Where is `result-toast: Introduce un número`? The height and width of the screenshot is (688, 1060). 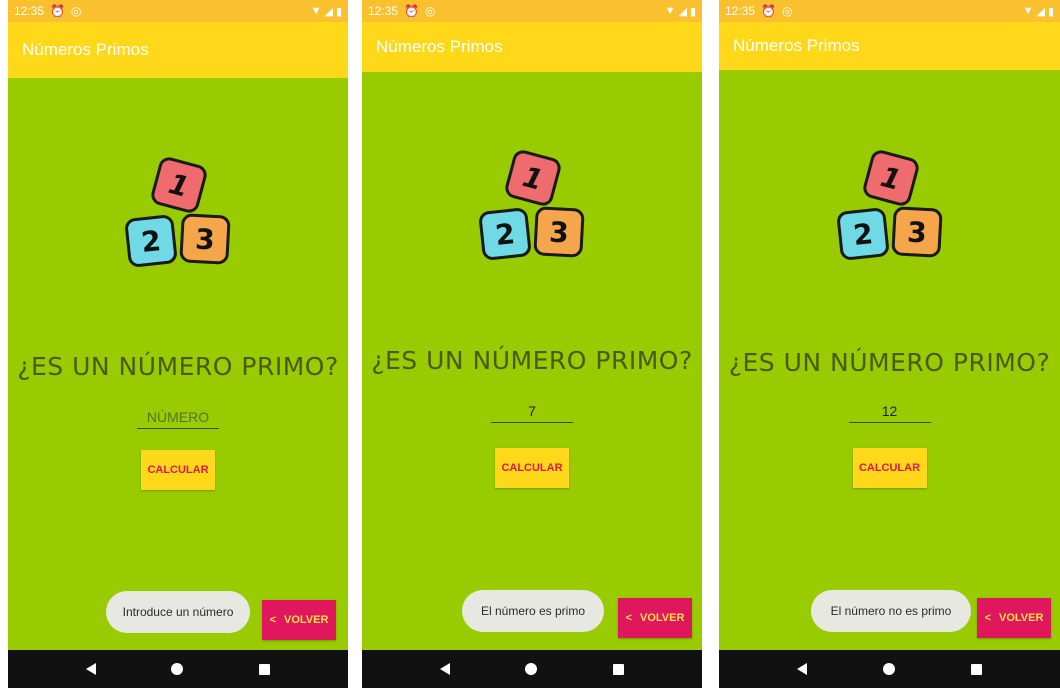
result-toast: Introduce un número is located at coordinates (178, 612).